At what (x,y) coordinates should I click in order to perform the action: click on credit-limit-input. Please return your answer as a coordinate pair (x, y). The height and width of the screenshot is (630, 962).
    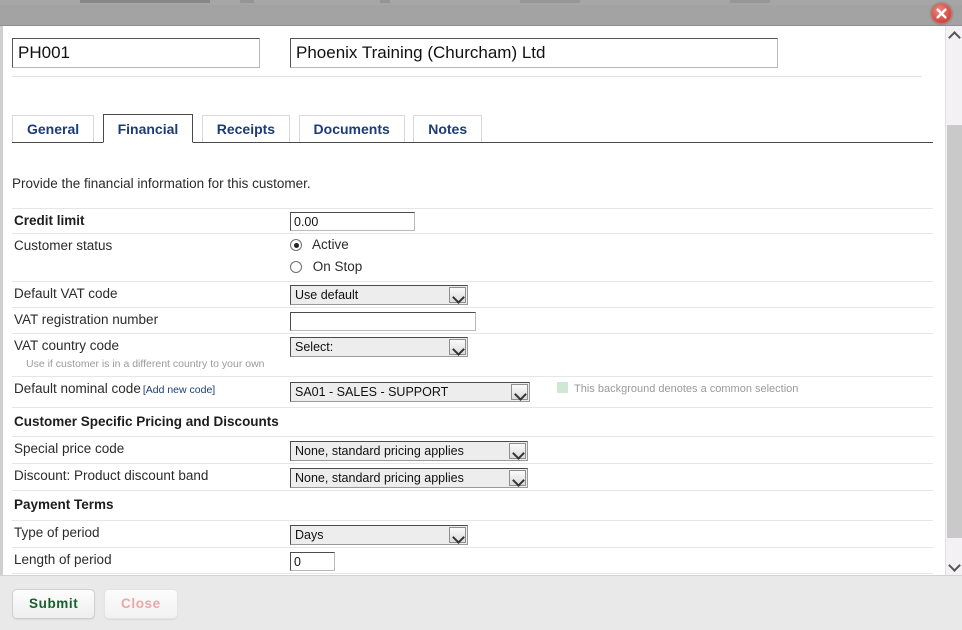
    Looking at the image, I should click on (352, 221).